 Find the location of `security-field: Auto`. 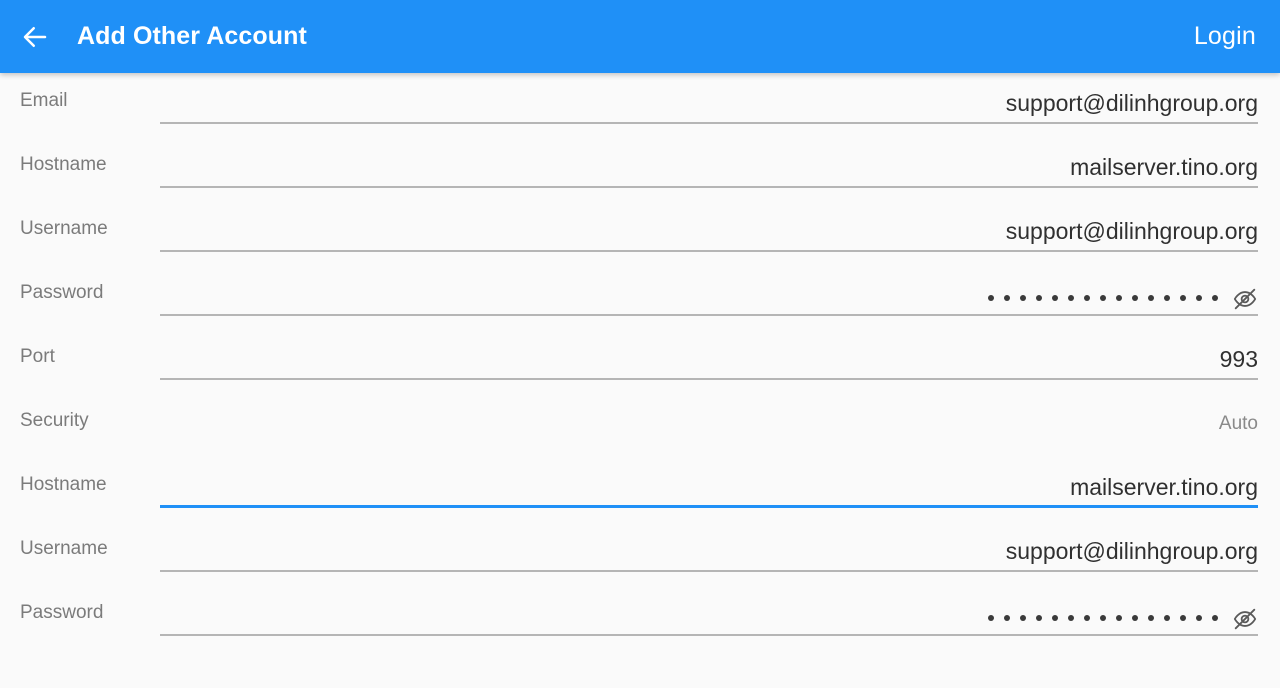

security-field: Auto is located at coordinates (709, 425).